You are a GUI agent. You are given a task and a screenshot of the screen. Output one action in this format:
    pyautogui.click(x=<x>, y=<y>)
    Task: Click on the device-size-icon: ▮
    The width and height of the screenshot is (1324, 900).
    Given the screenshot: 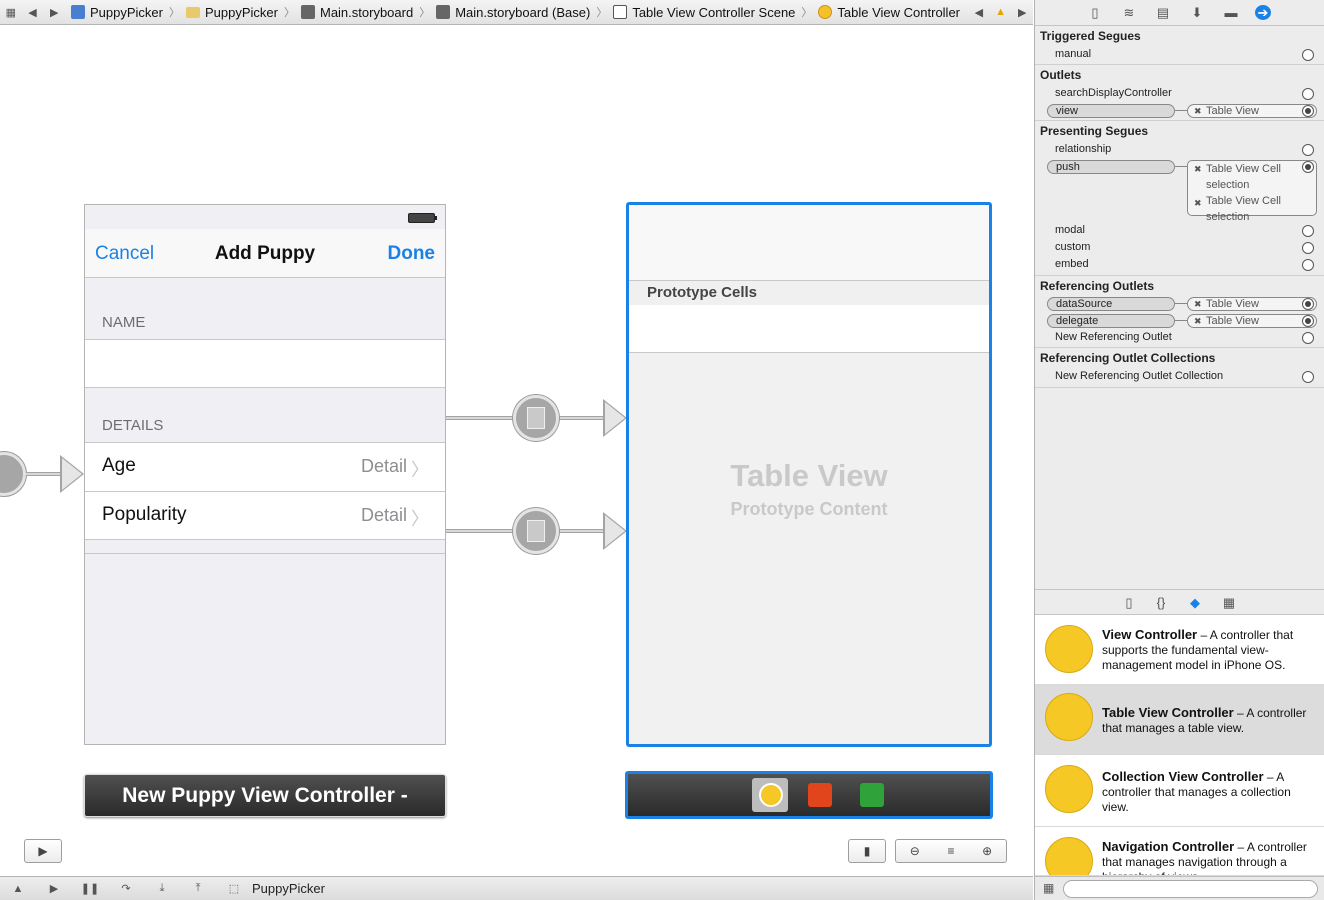 What is the action you would take?
    pyautogui.click(x=867, y=851)
    